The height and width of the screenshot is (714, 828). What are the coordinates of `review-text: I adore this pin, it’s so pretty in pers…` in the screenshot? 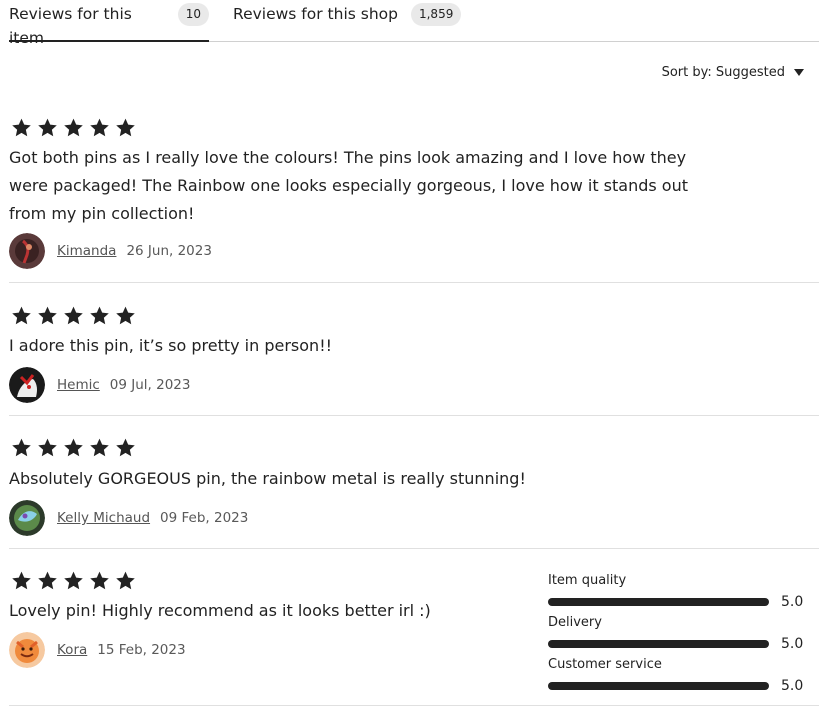 It's located at (171, 345).